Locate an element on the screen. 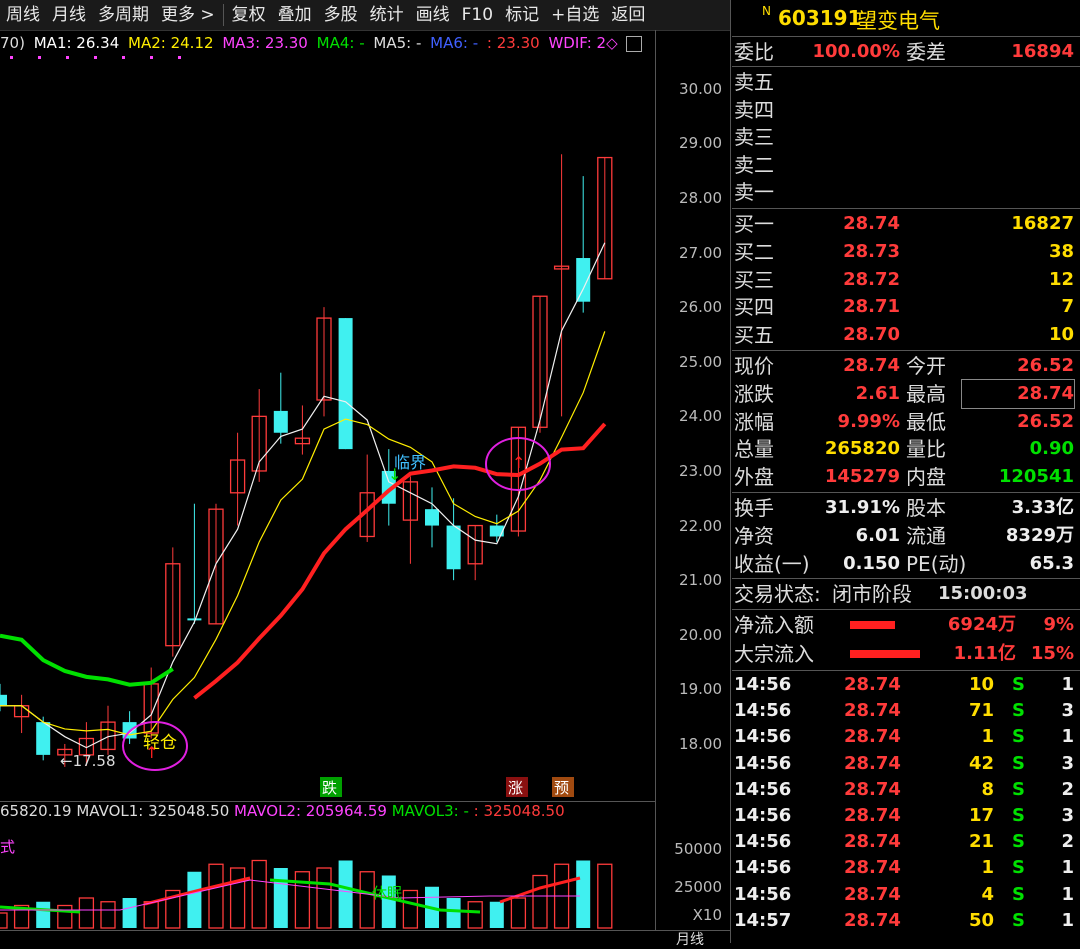  quote-row: 涨跌 2.61 最高 28.74 is located at coordinates (906, 393).